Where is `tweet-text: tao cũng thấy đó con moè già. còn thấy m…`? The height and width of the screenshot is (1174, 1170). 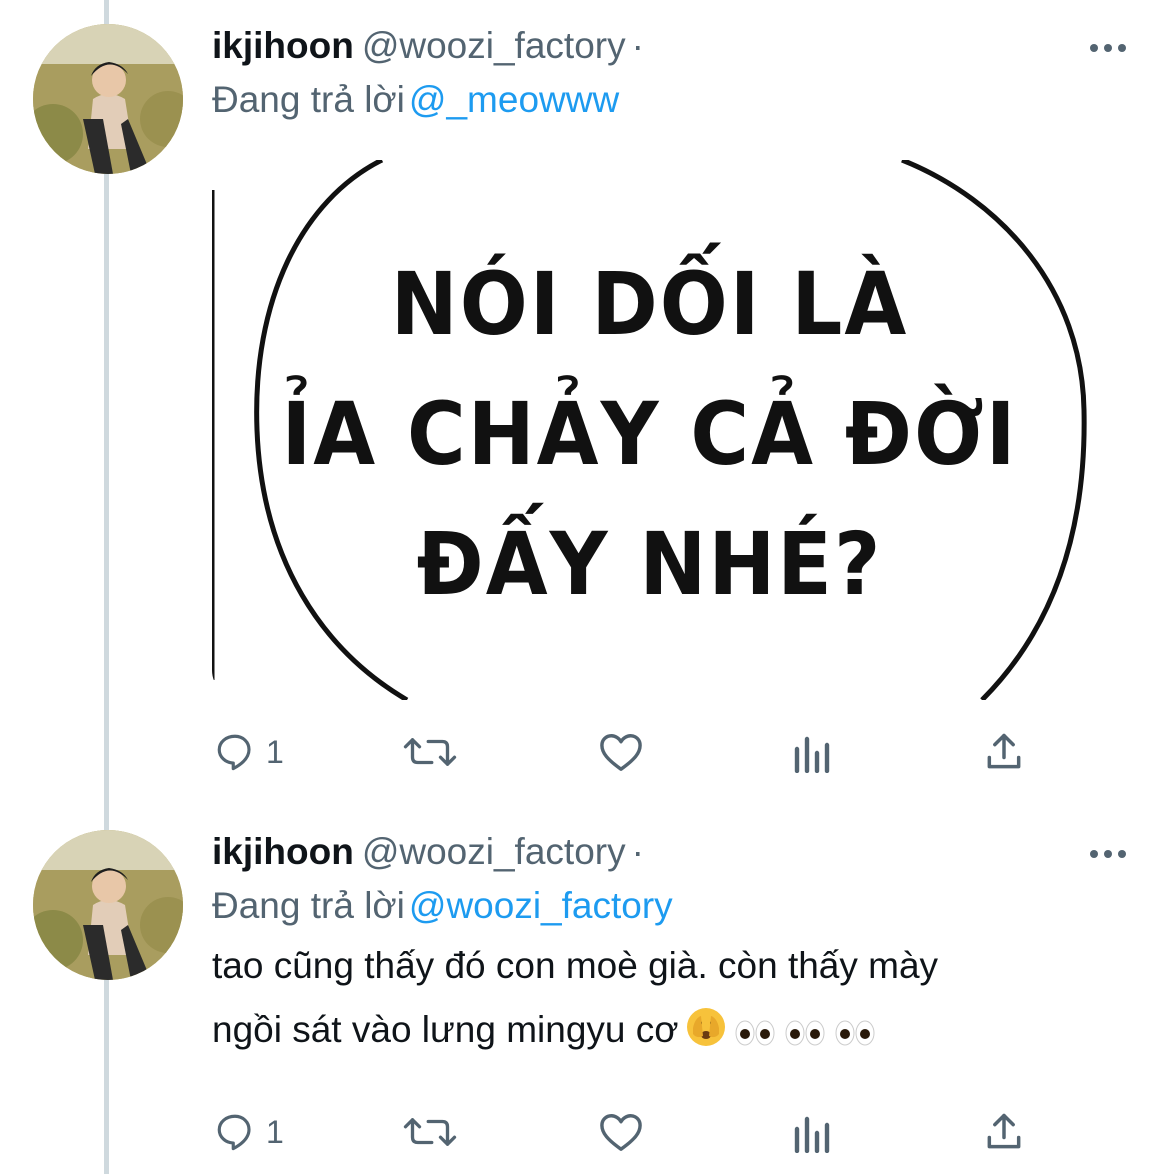 tweet-text: tao cũng thấy đó con moè già. còn thấy m… is located at coordinates (662, 1001).